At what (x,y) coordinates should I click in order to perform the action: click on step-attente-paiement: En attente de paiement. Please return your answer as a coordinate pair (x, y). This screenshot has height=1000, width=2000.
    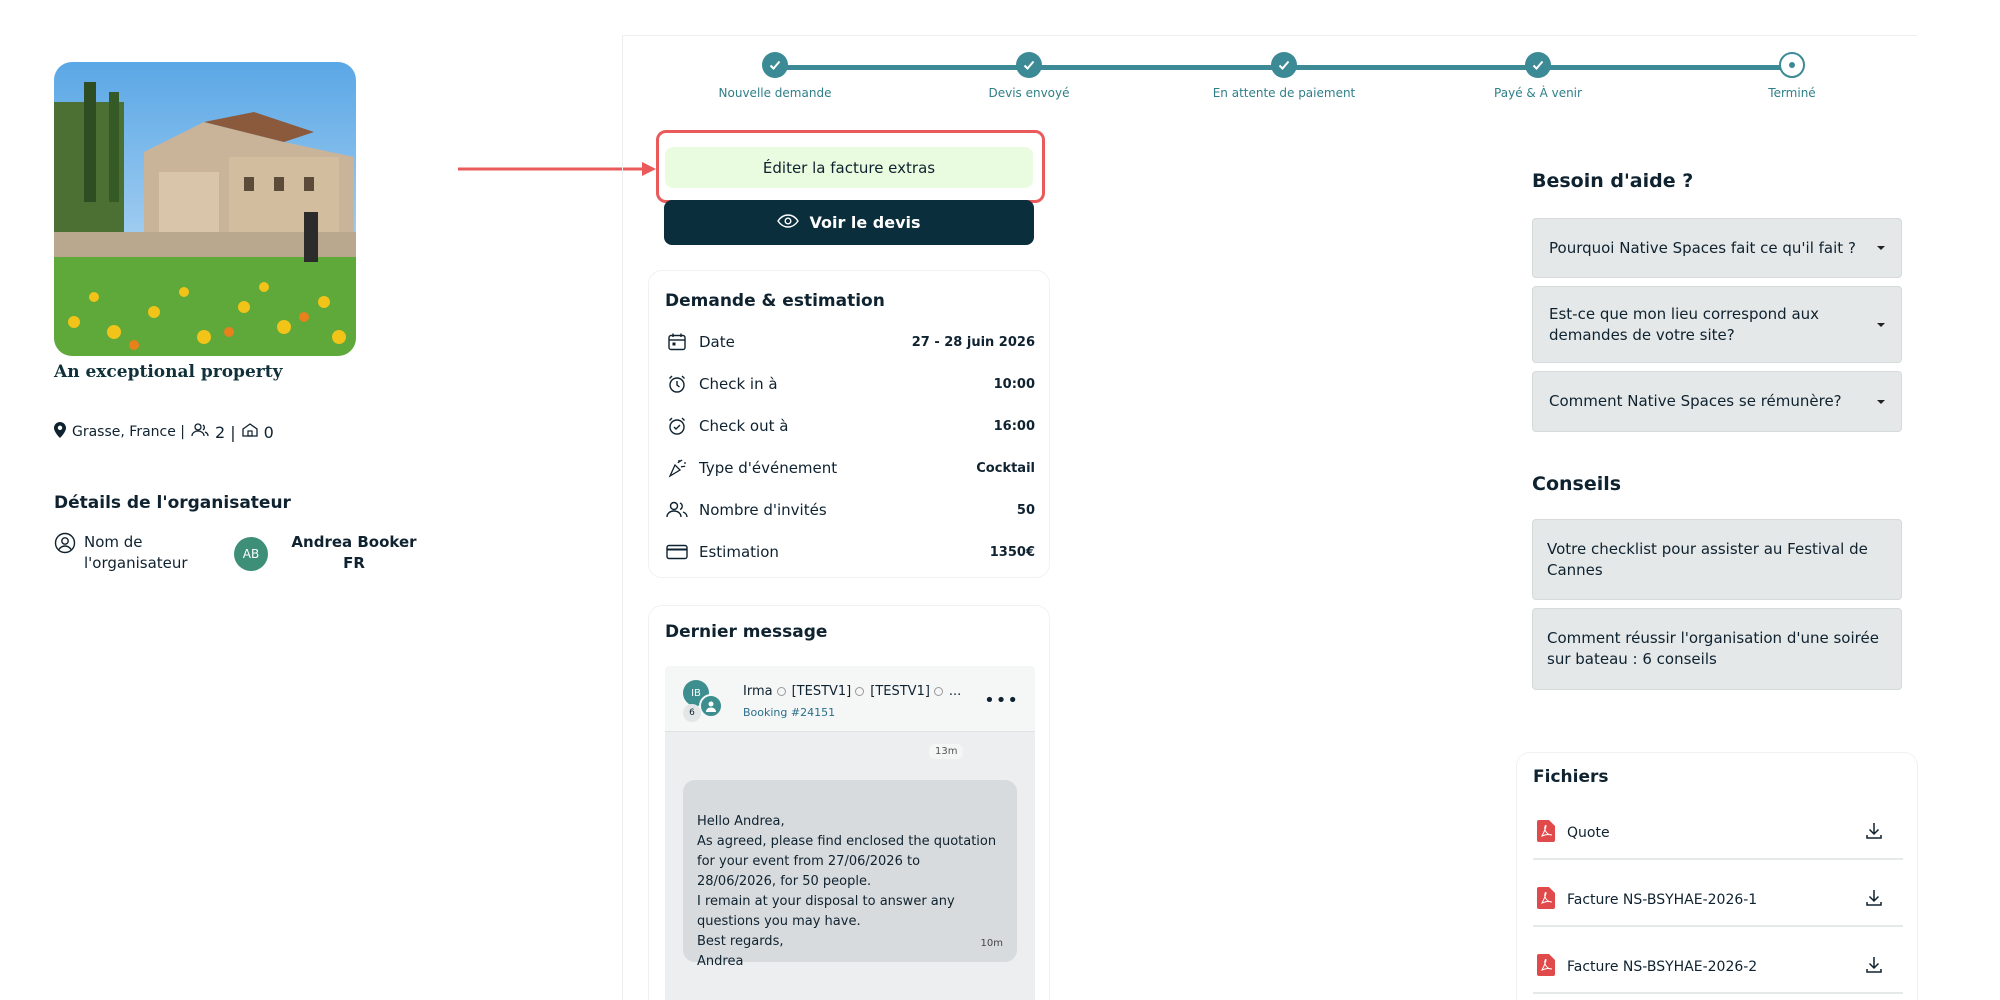
    Looking at the image, I should click on (1284, 76).